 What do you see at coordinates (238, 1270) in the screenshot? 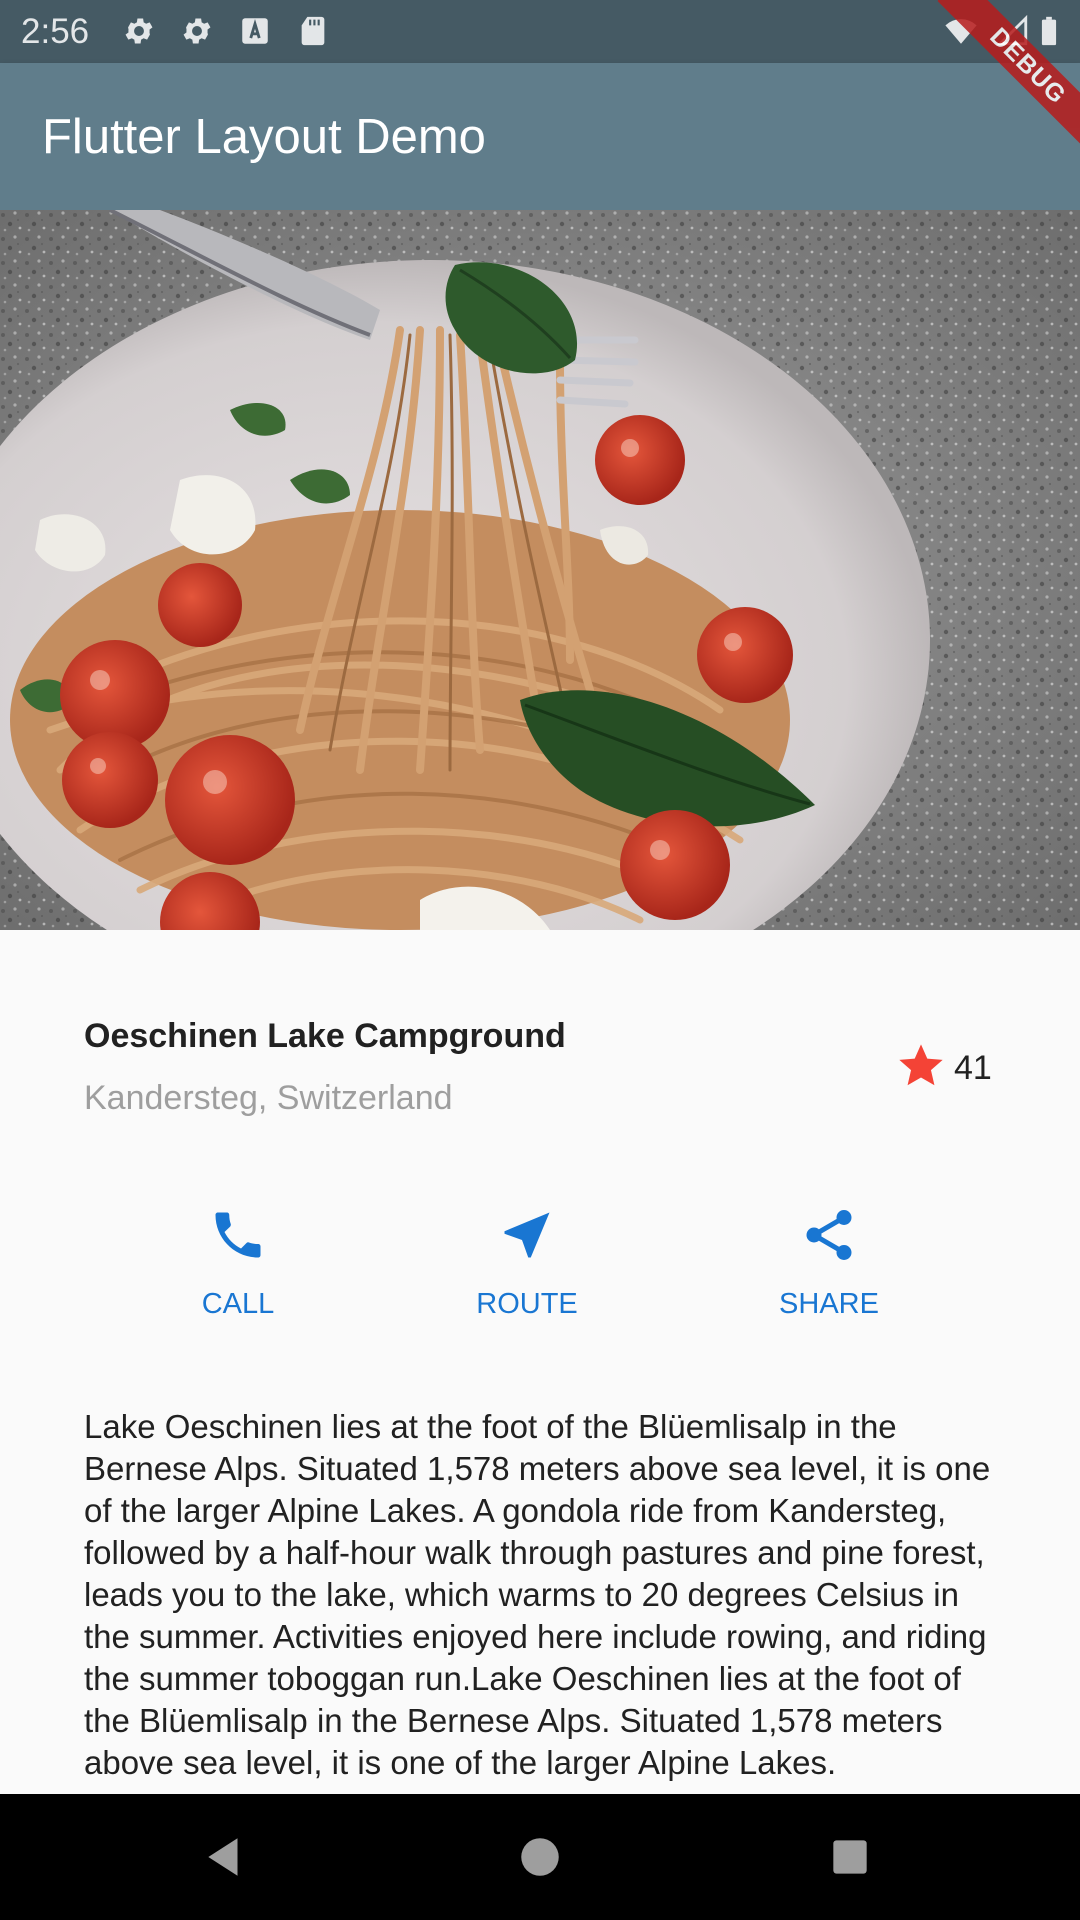
I see `call-button: CALL` at bounding box center [238, 1270].